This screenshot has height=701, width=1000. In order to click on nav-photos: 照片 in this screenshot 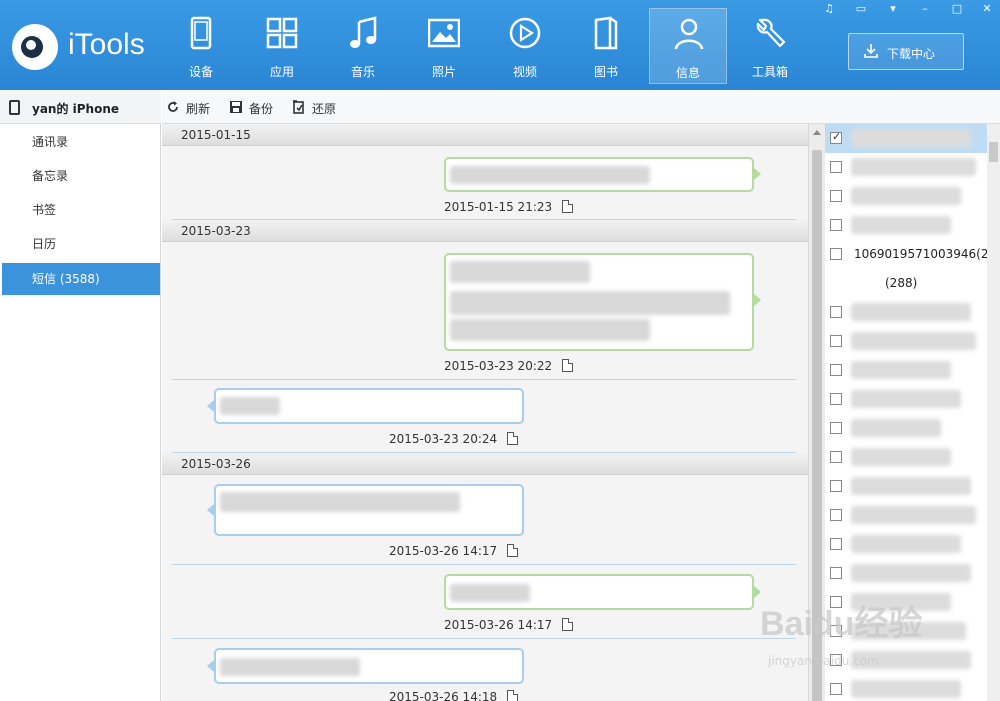, I will do `click(444, 46)`.